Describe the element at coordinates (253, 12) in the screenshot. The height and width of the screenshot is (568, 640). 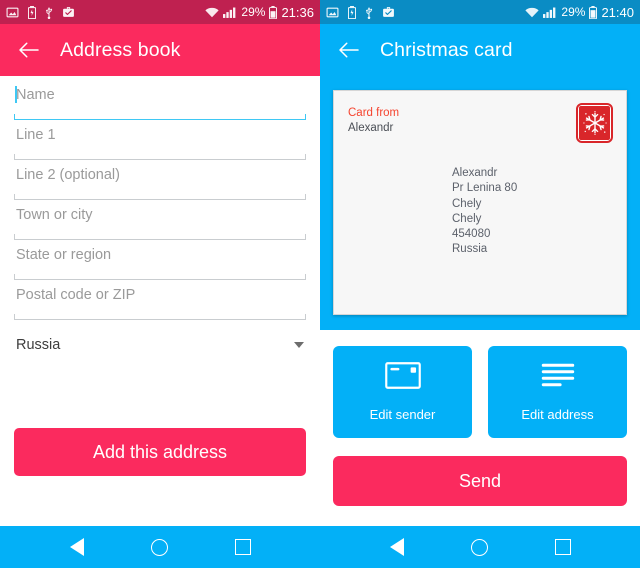
I see `battery-percent-left: 29%` at that location.